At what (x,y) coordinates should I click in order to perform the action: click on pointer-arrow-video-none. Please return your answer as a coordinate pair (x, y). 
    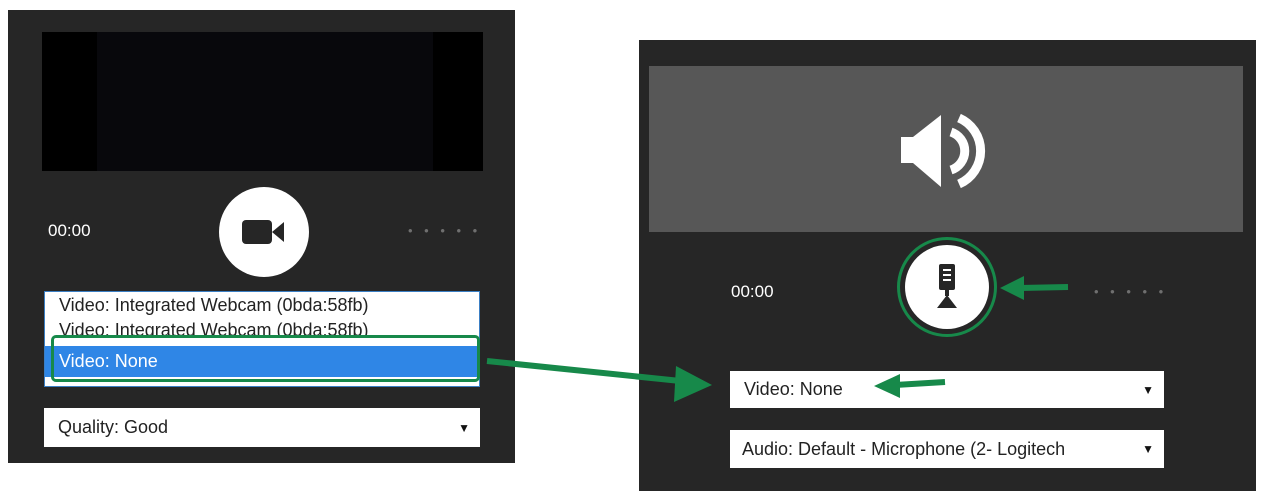
    Looking at the image, I should click on (910, 386).